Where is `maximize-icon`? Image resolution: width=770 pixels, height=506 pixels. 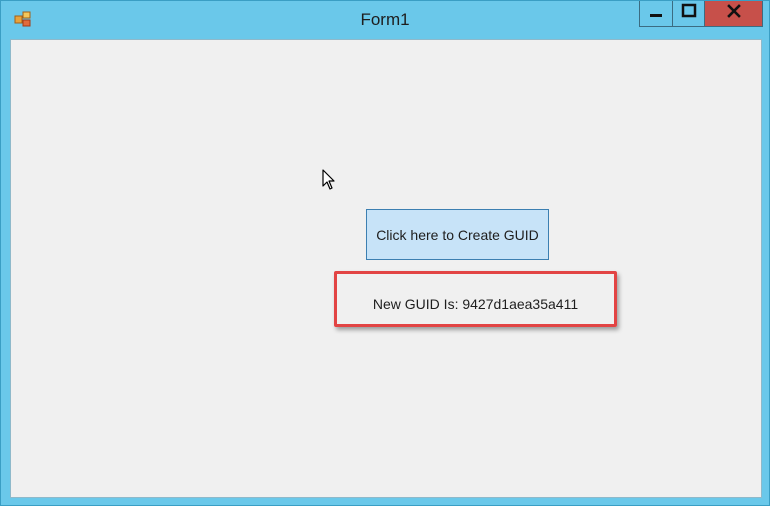 maximize-icon is located at coordinates (689, 13).